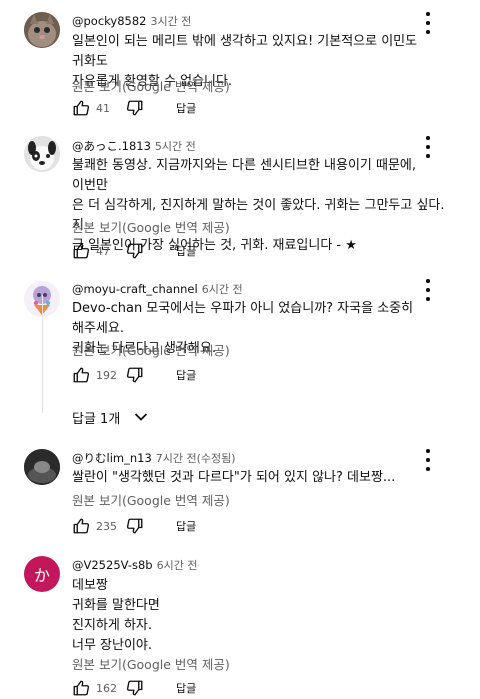 This screenshot has height=699, width=480. What do you see at coordinates (112, 625) in the screenshot?
I see `comment-line: 진지하게 하자.` at bounding box center [112, 625].